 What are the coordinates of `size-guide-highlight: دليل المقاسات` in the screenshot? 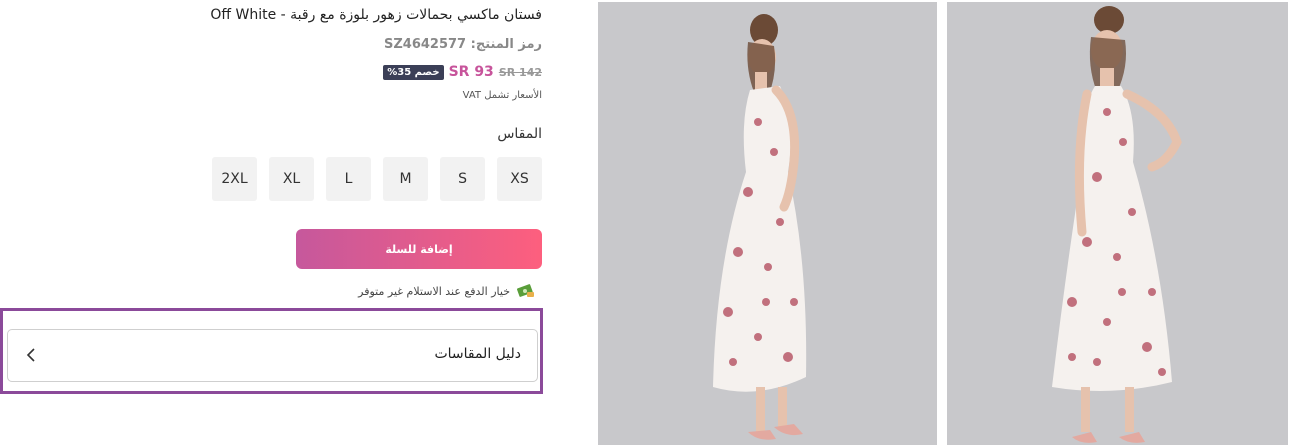 It's located at (271, 351).